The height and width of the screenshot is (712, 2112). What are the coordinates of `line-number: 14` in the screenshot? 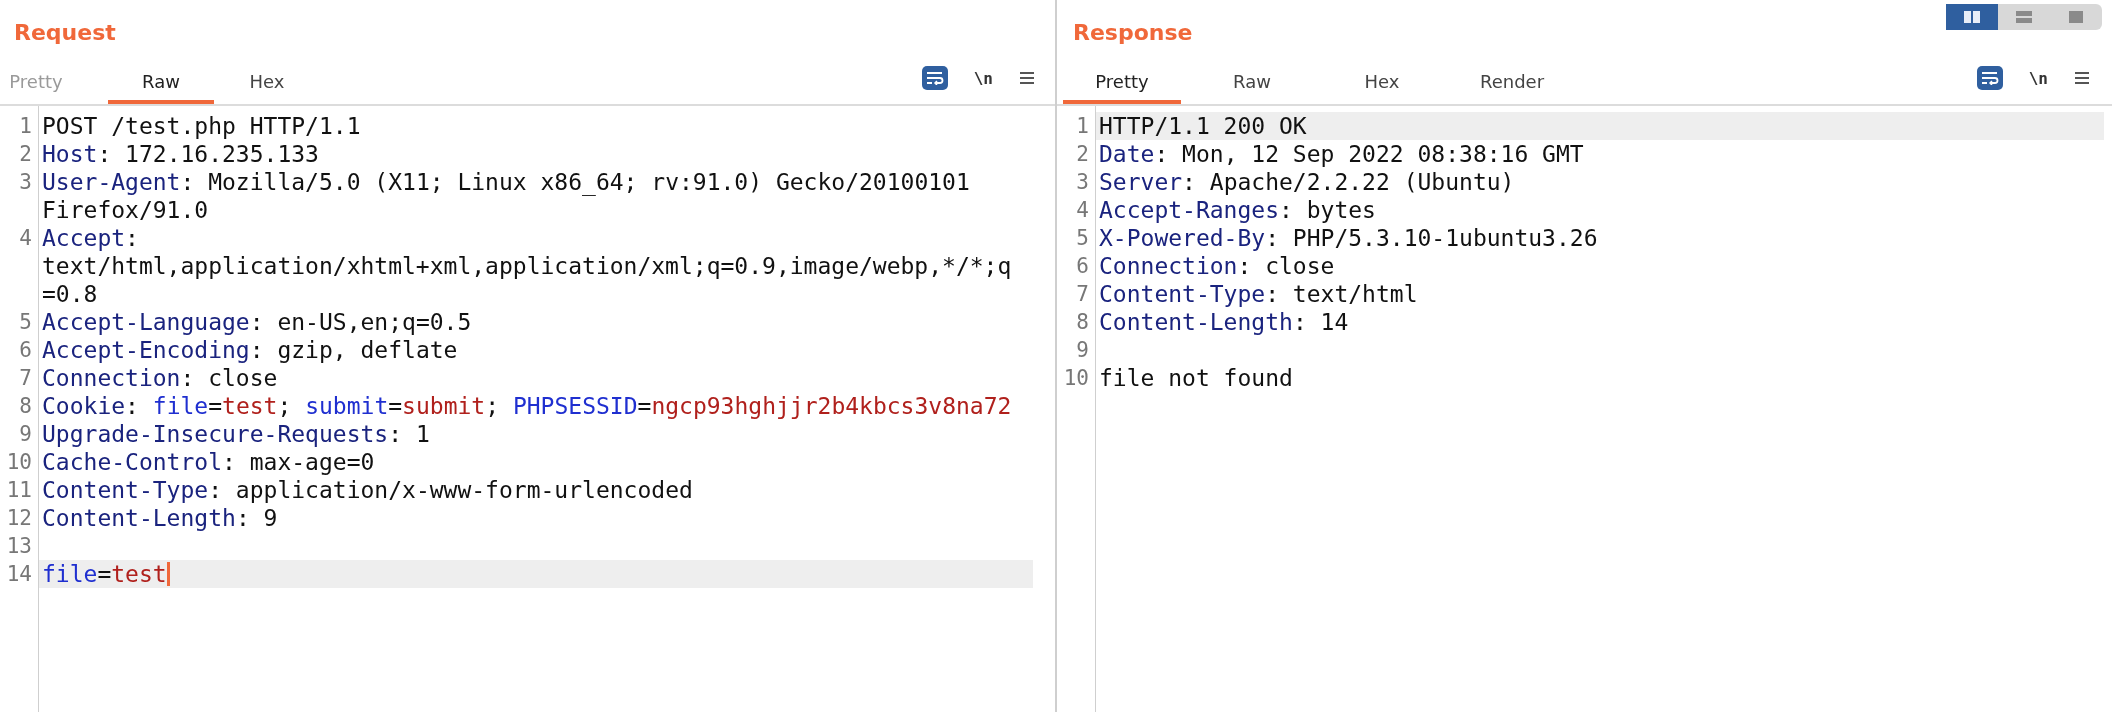 It's located at (19, 574).